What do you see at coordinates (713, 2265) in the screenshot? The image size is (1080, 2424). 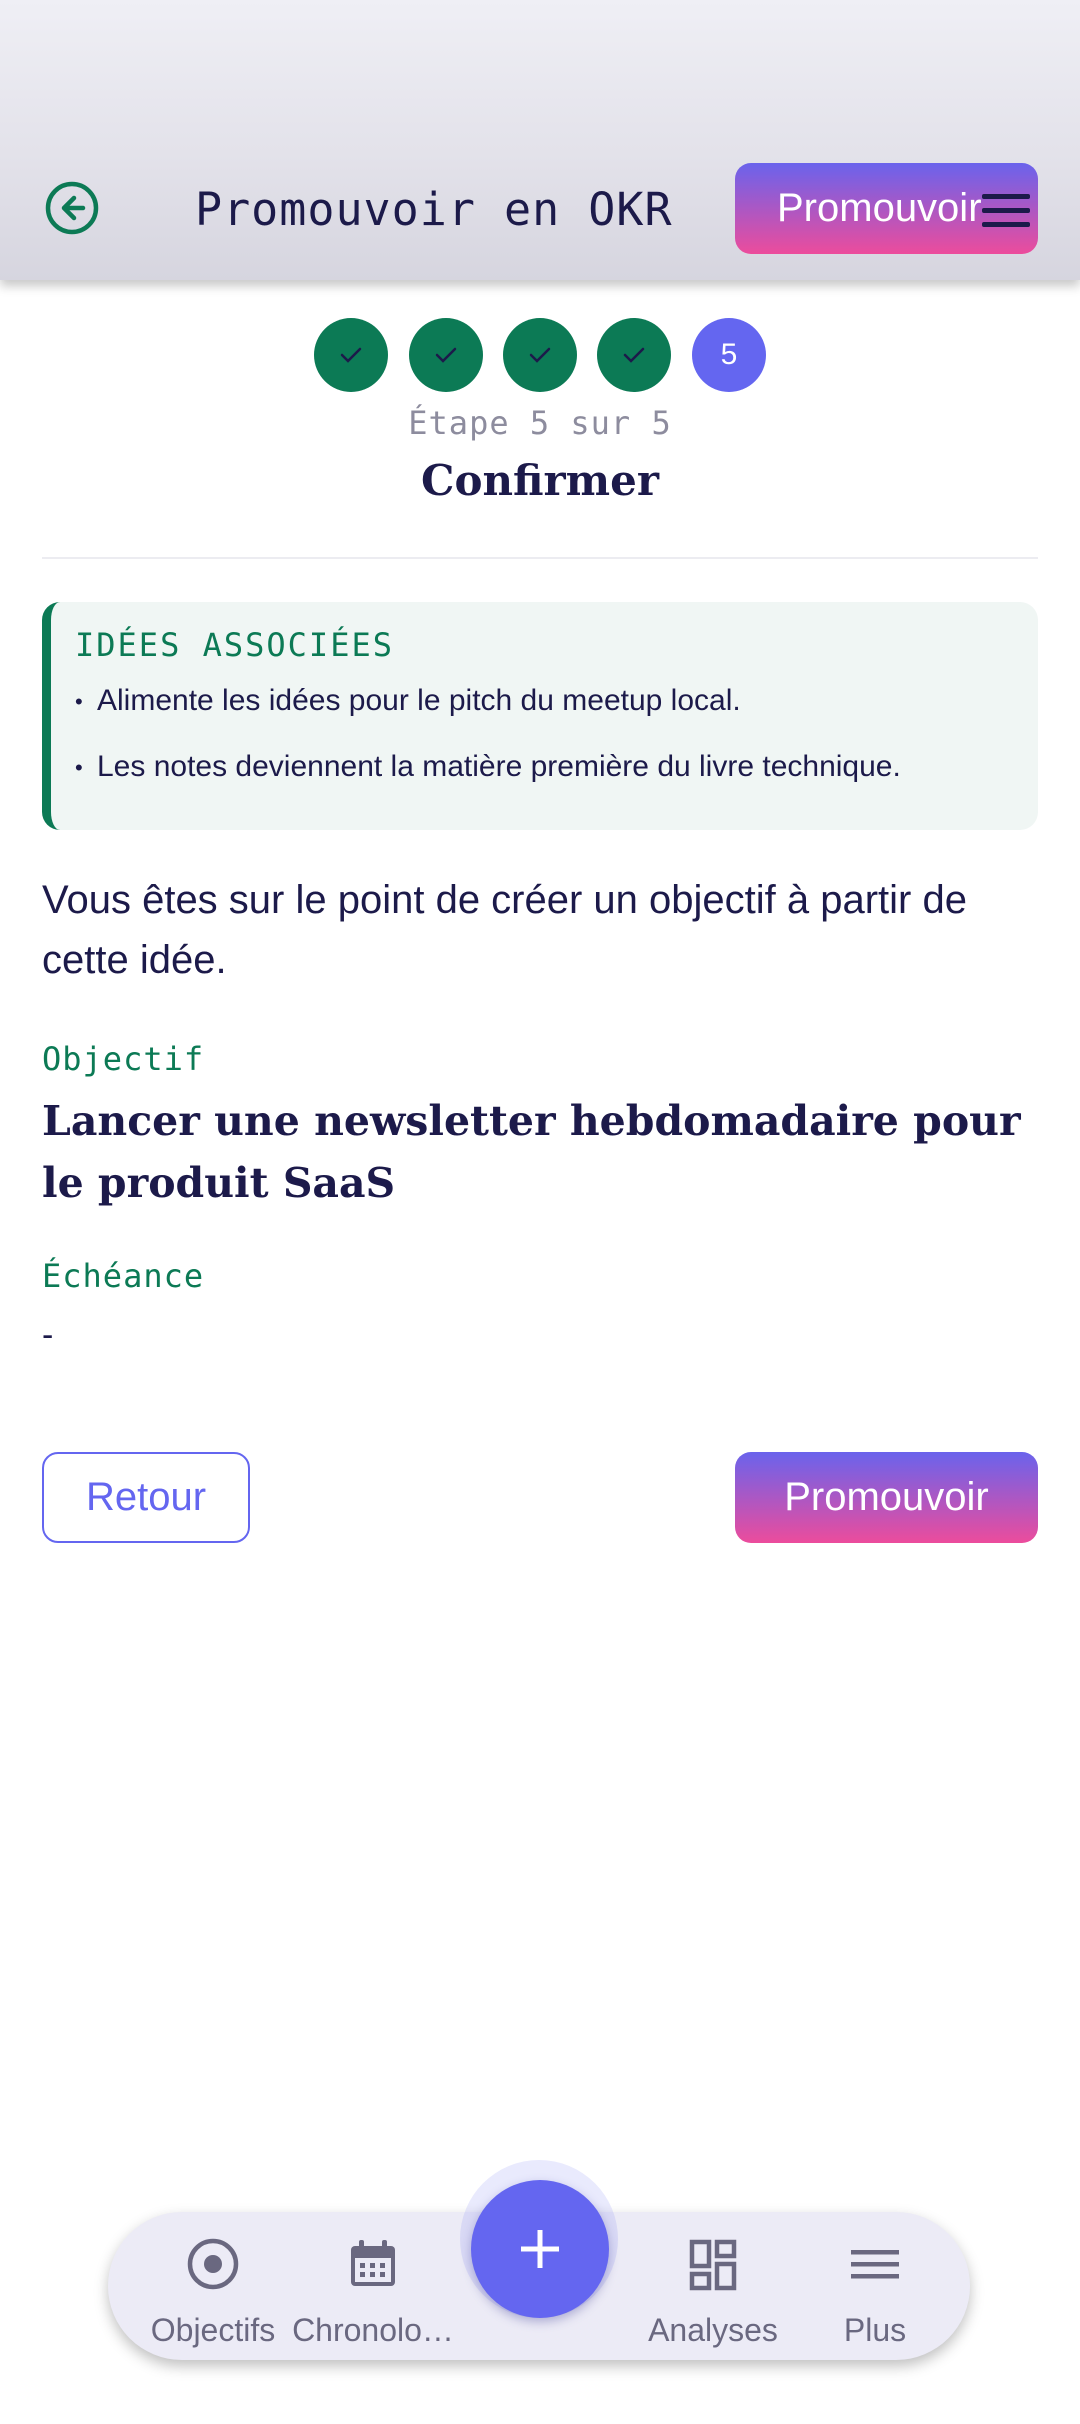 I see `dashboard-icon` at bounding box center [713, 2265].